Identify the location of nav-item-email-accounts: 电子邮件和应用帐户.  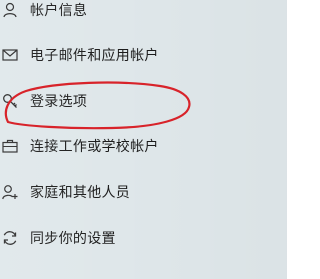
(143, 55).